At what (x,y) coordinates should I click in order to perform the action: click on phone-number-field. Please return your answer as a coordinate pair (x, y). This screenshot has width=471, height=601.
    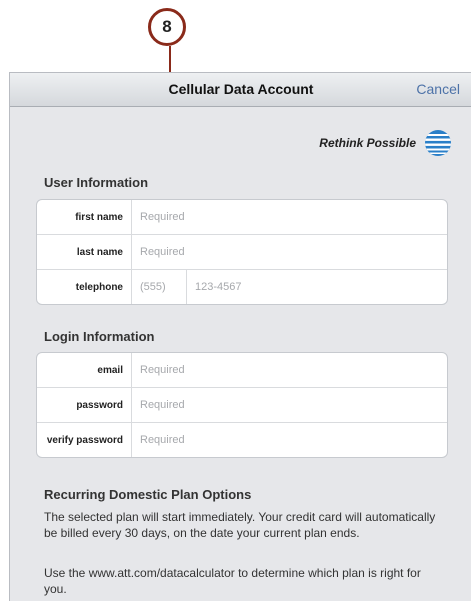
    Looking at the image, I should click on (317, 287).